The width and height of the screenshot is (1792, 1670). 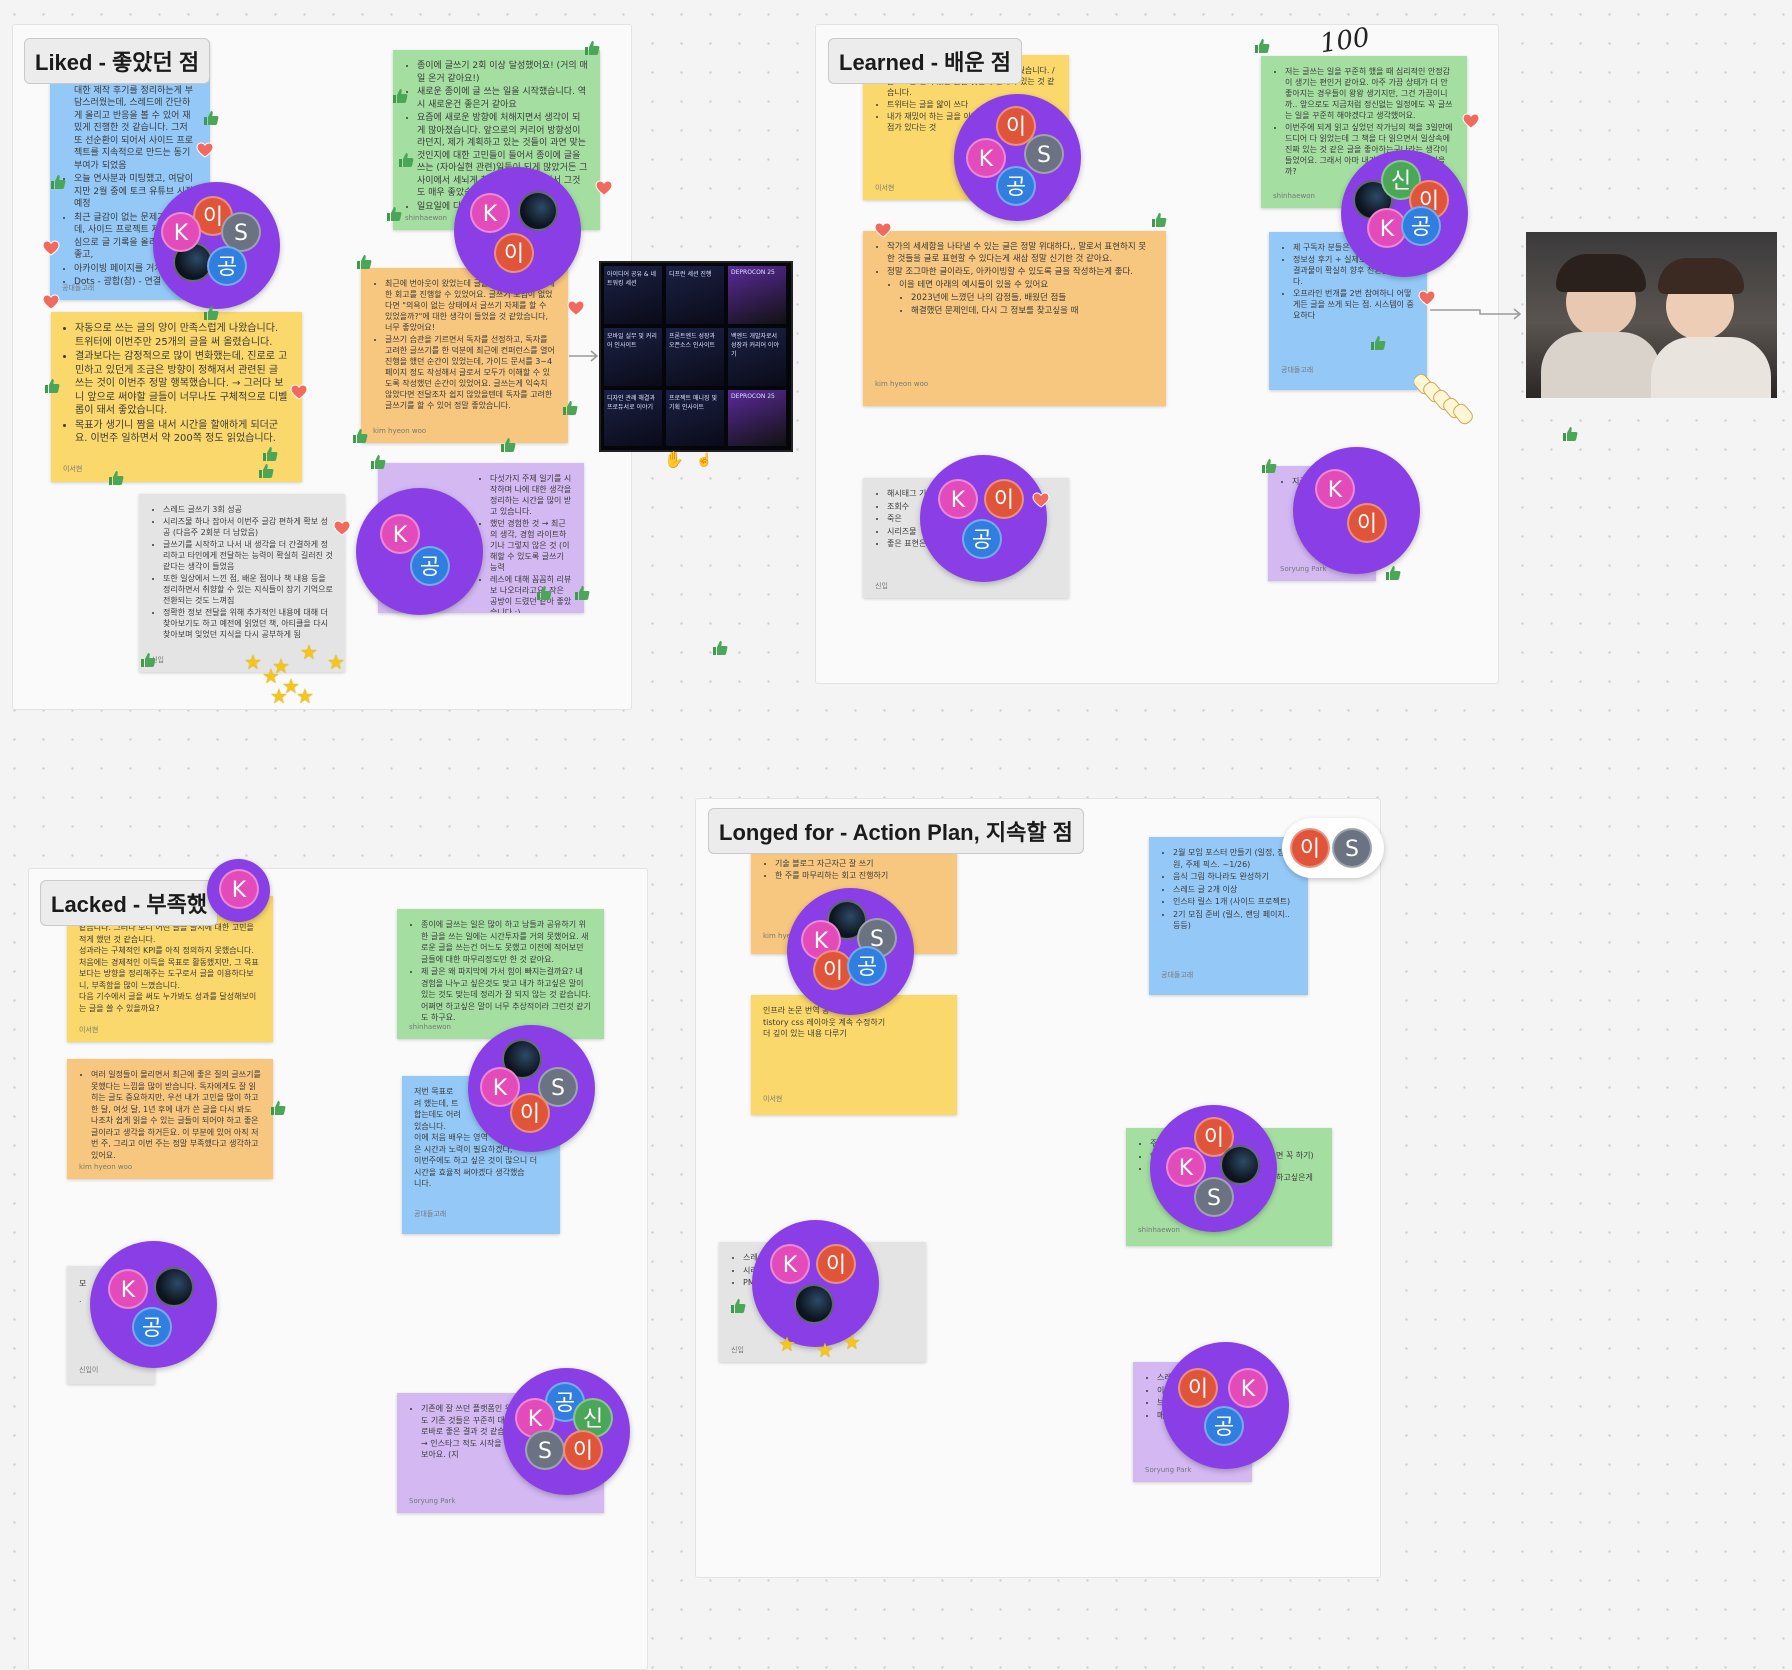 I want to click on note-item: 2기 모집 준비 (릴스, 랜딩 페이지.. 등등), so click(x=1234, y=920).